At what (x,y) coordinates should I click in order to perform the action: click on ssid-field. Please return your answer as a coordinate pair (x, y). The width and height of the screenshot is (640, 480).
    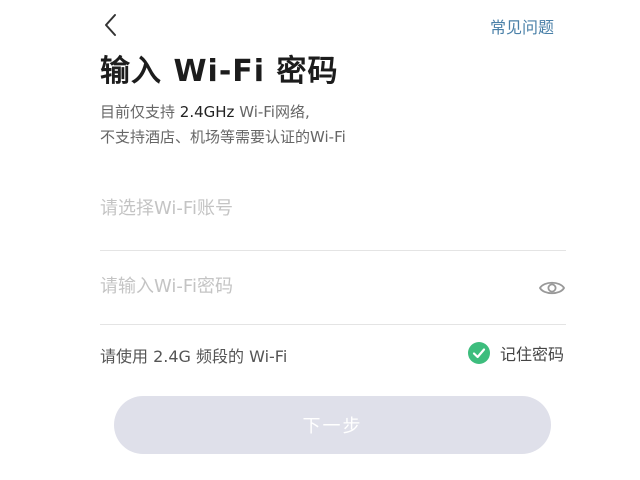
    Looking at the image, I should click on (333, 219).